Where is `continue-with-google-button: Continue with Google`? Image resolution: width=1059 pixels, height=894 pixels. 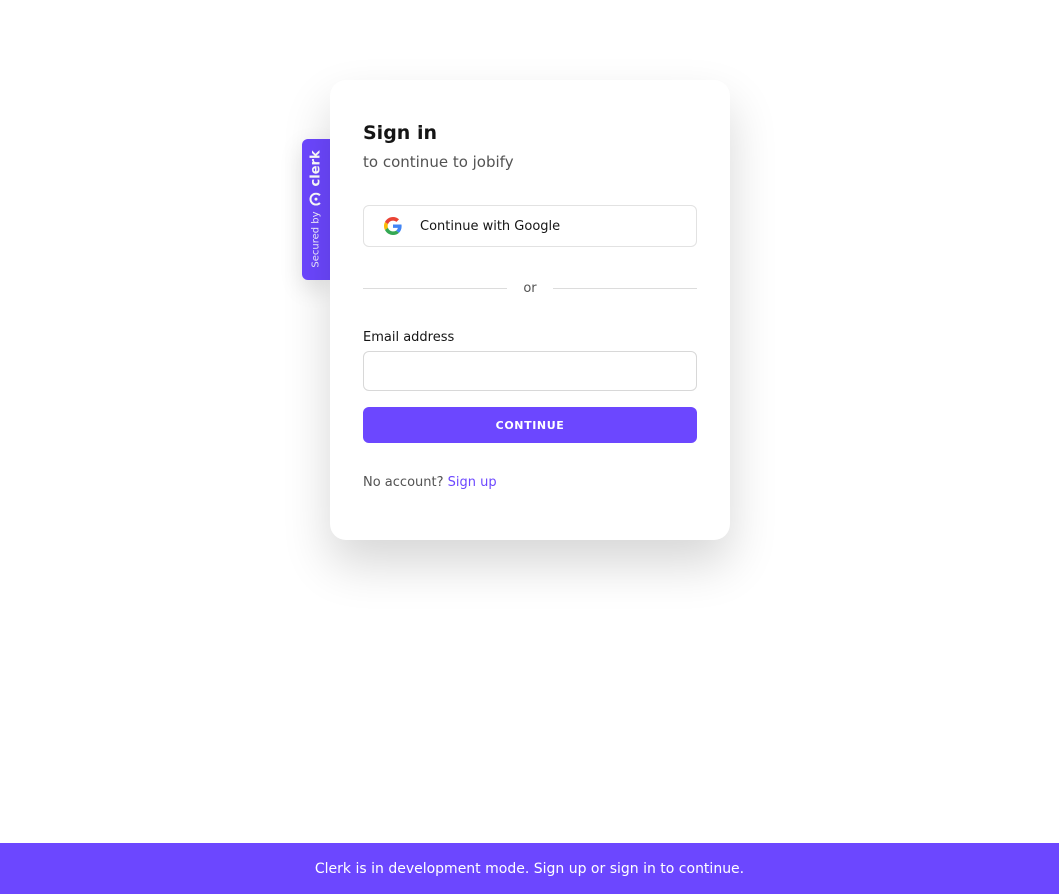
continue-with-google-button: Continue with Google is located at coordinates (530, 226).